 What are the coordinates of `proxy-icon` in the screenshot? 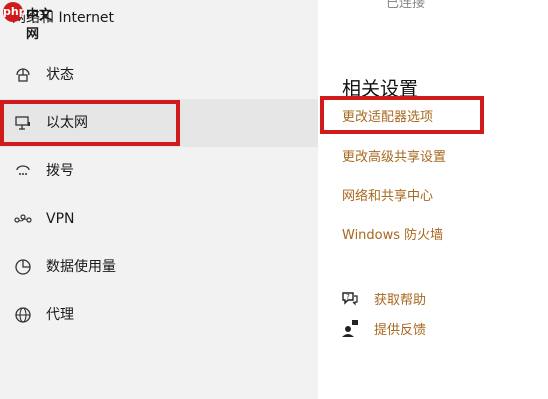 It's located at (23, 315).